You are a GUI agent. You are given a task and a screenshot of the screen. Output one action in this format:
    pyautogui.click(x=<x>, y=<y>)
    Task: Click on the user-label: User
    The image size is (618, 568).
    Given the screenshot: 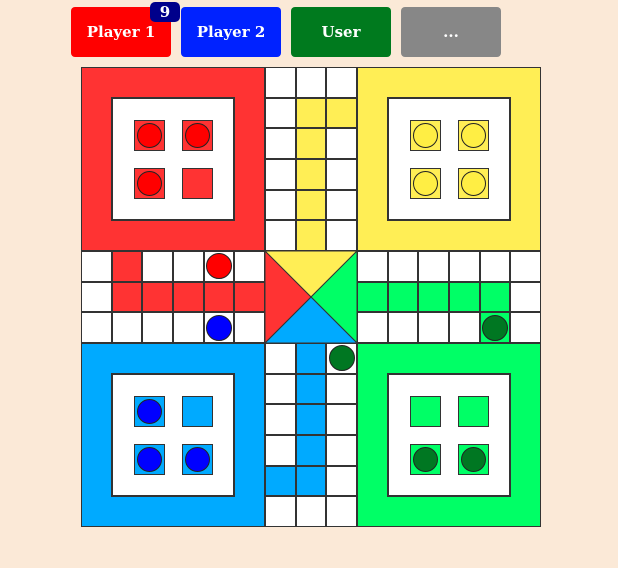 What is the action you would take?
    pyautogui.click(x=341, y=32)
    